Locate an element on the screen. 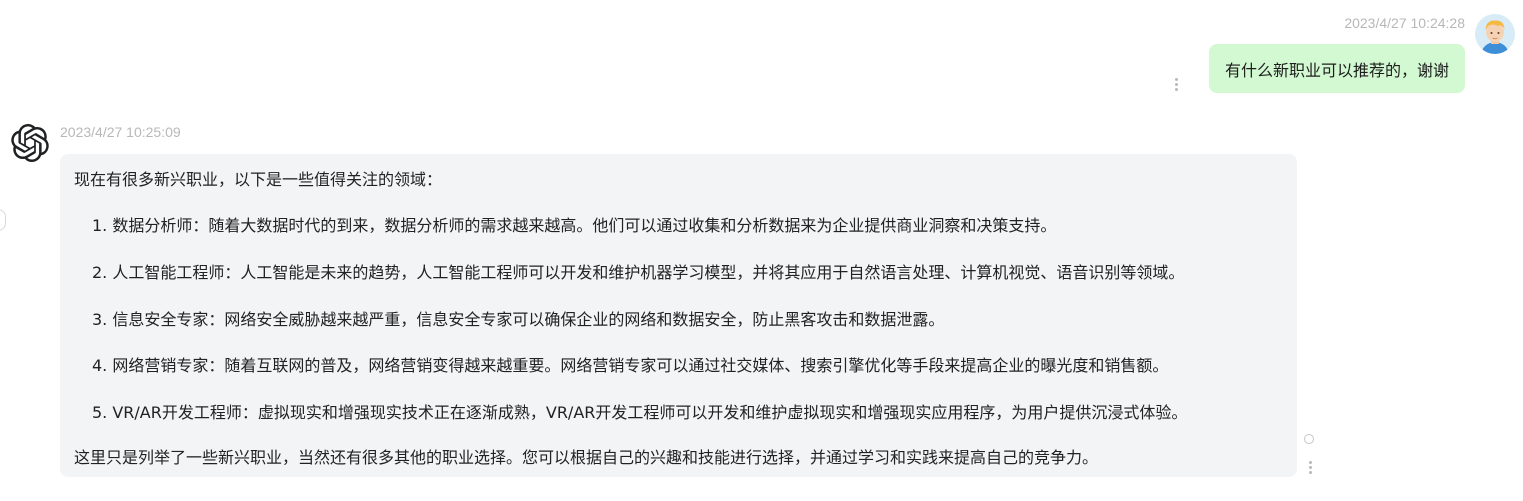  bot-message-timestamp: 2023/4/27 10:25:09 is located at coordinates (120, 132).